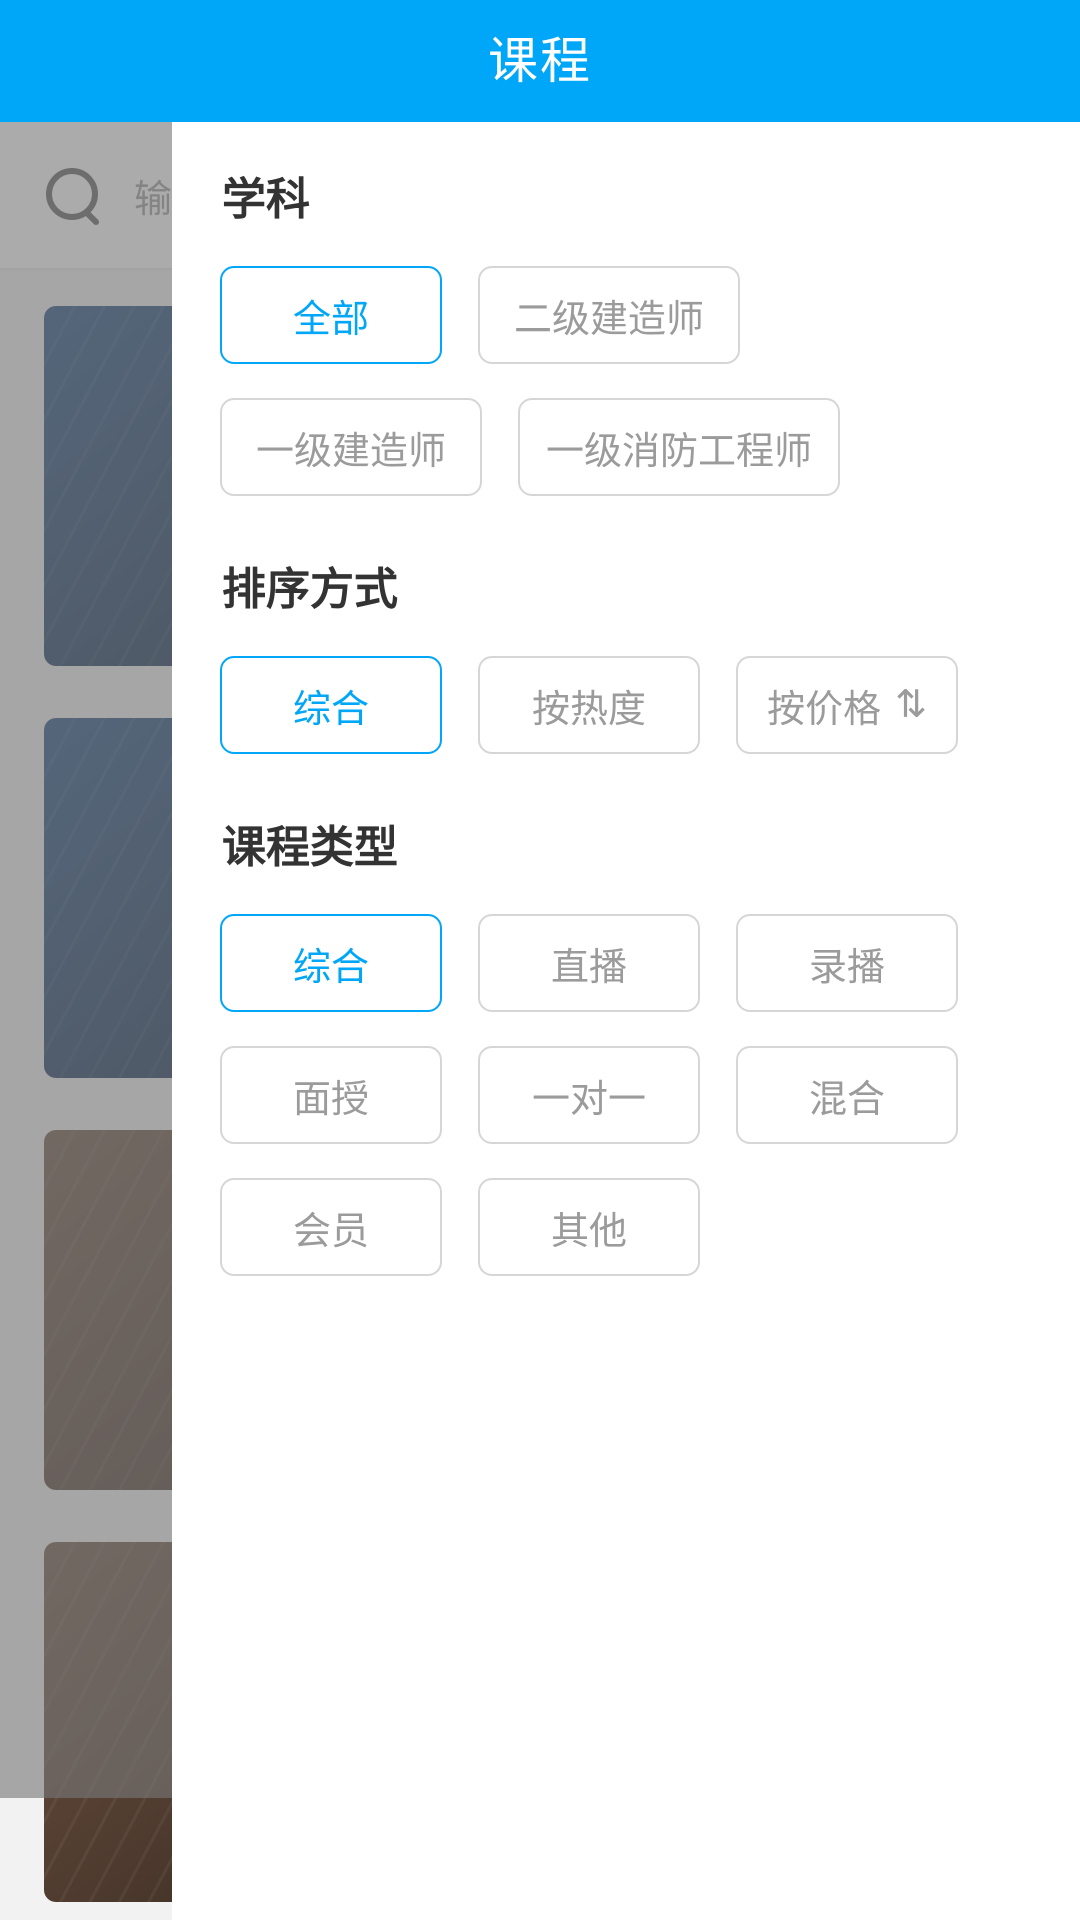 The width and height of the screenshot is (1080, 1920). I want to click on sort-updown-icon: ⇅, so click(911, 705).